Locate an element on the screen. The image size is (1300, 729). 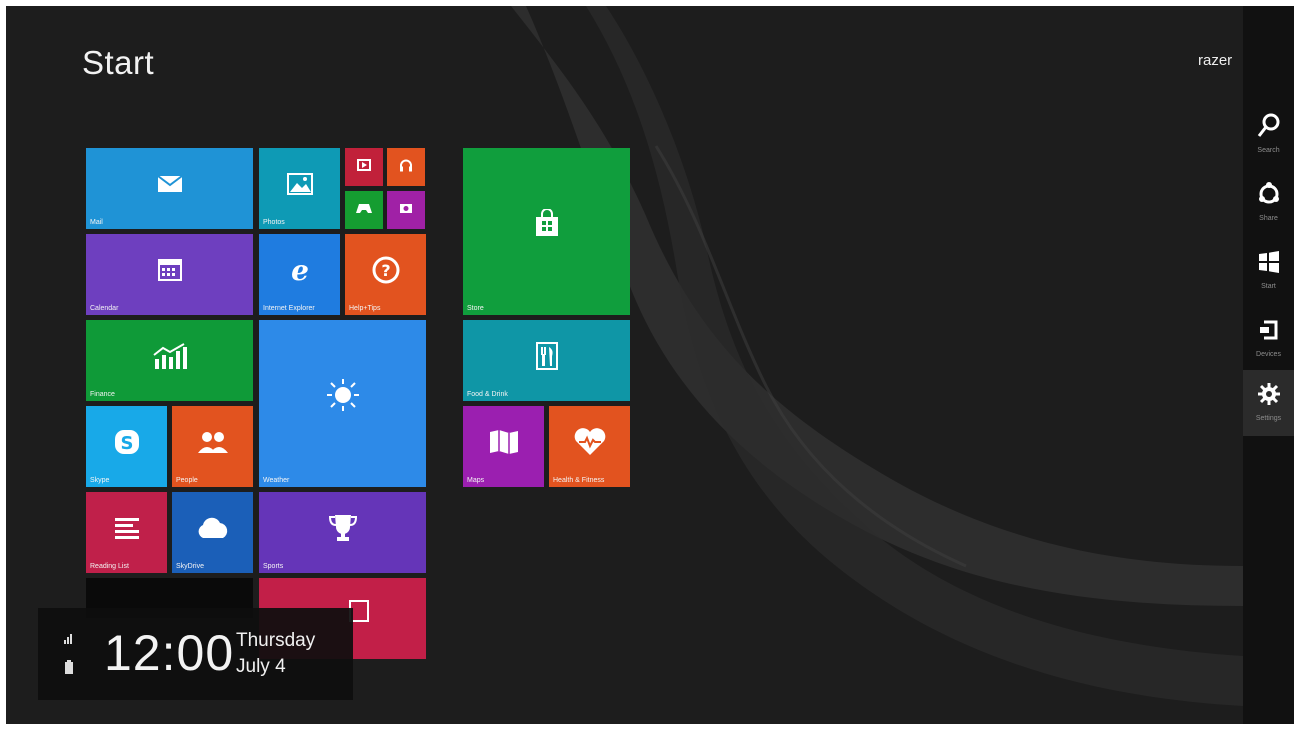
skype-tile: S Skype is located at coordinates (126, 446).